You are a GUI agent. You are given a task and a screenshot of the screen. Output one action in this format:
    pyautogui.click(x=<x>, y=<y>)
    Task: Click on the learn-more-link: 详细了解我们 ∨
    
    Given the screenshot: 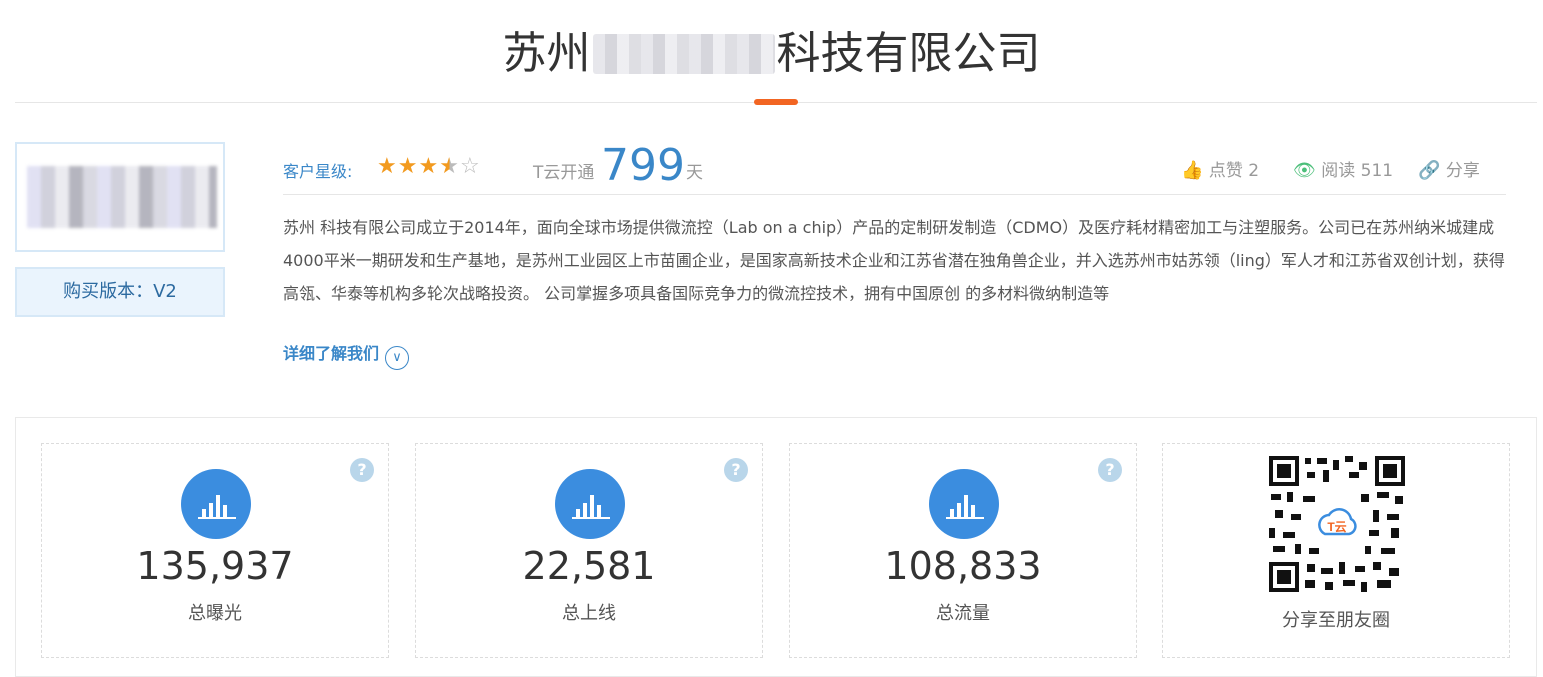 What is the action you would take?
    pyautogui.click(x=346, y=355)
    